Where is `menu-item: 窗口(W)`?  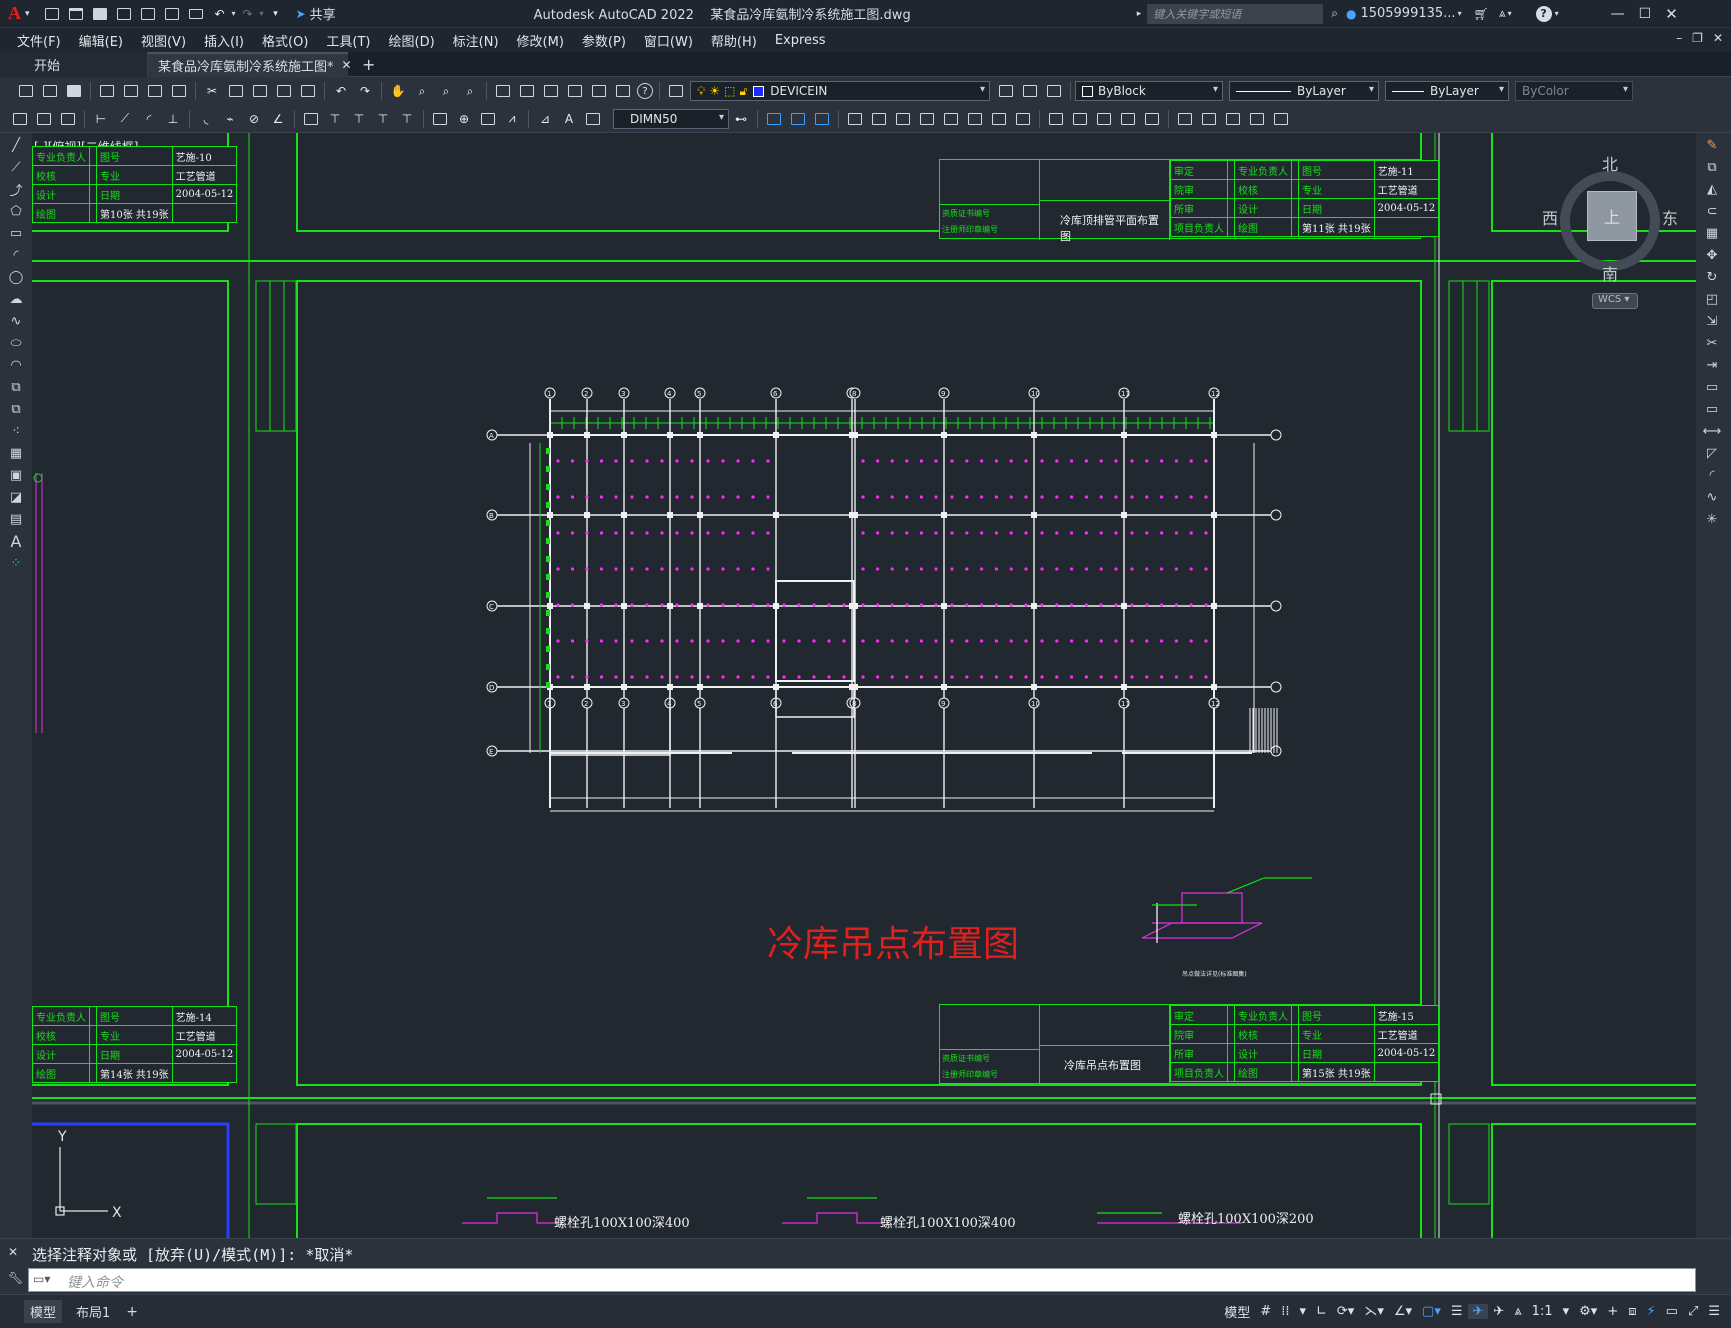 menu-item: 窗口(W) is located at coordinates (668, 40).